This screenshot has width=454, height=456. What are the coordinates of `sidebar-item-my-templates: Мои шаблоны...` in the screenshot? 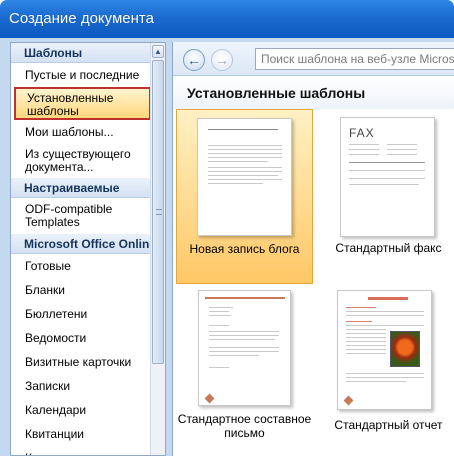 It's located at (88, 132).